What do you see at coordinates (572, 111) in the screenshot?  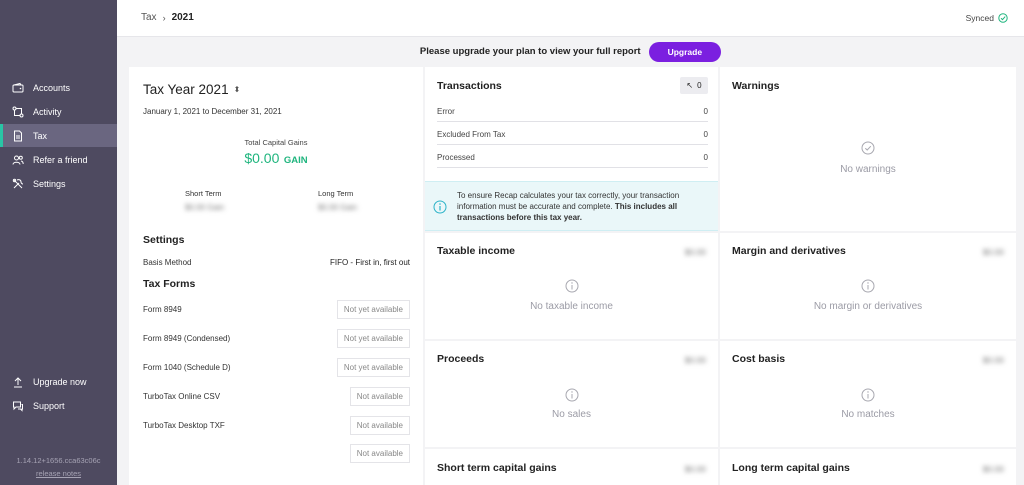 I see `transaction-row-error: Error 0` at bounding box center [572, 111].